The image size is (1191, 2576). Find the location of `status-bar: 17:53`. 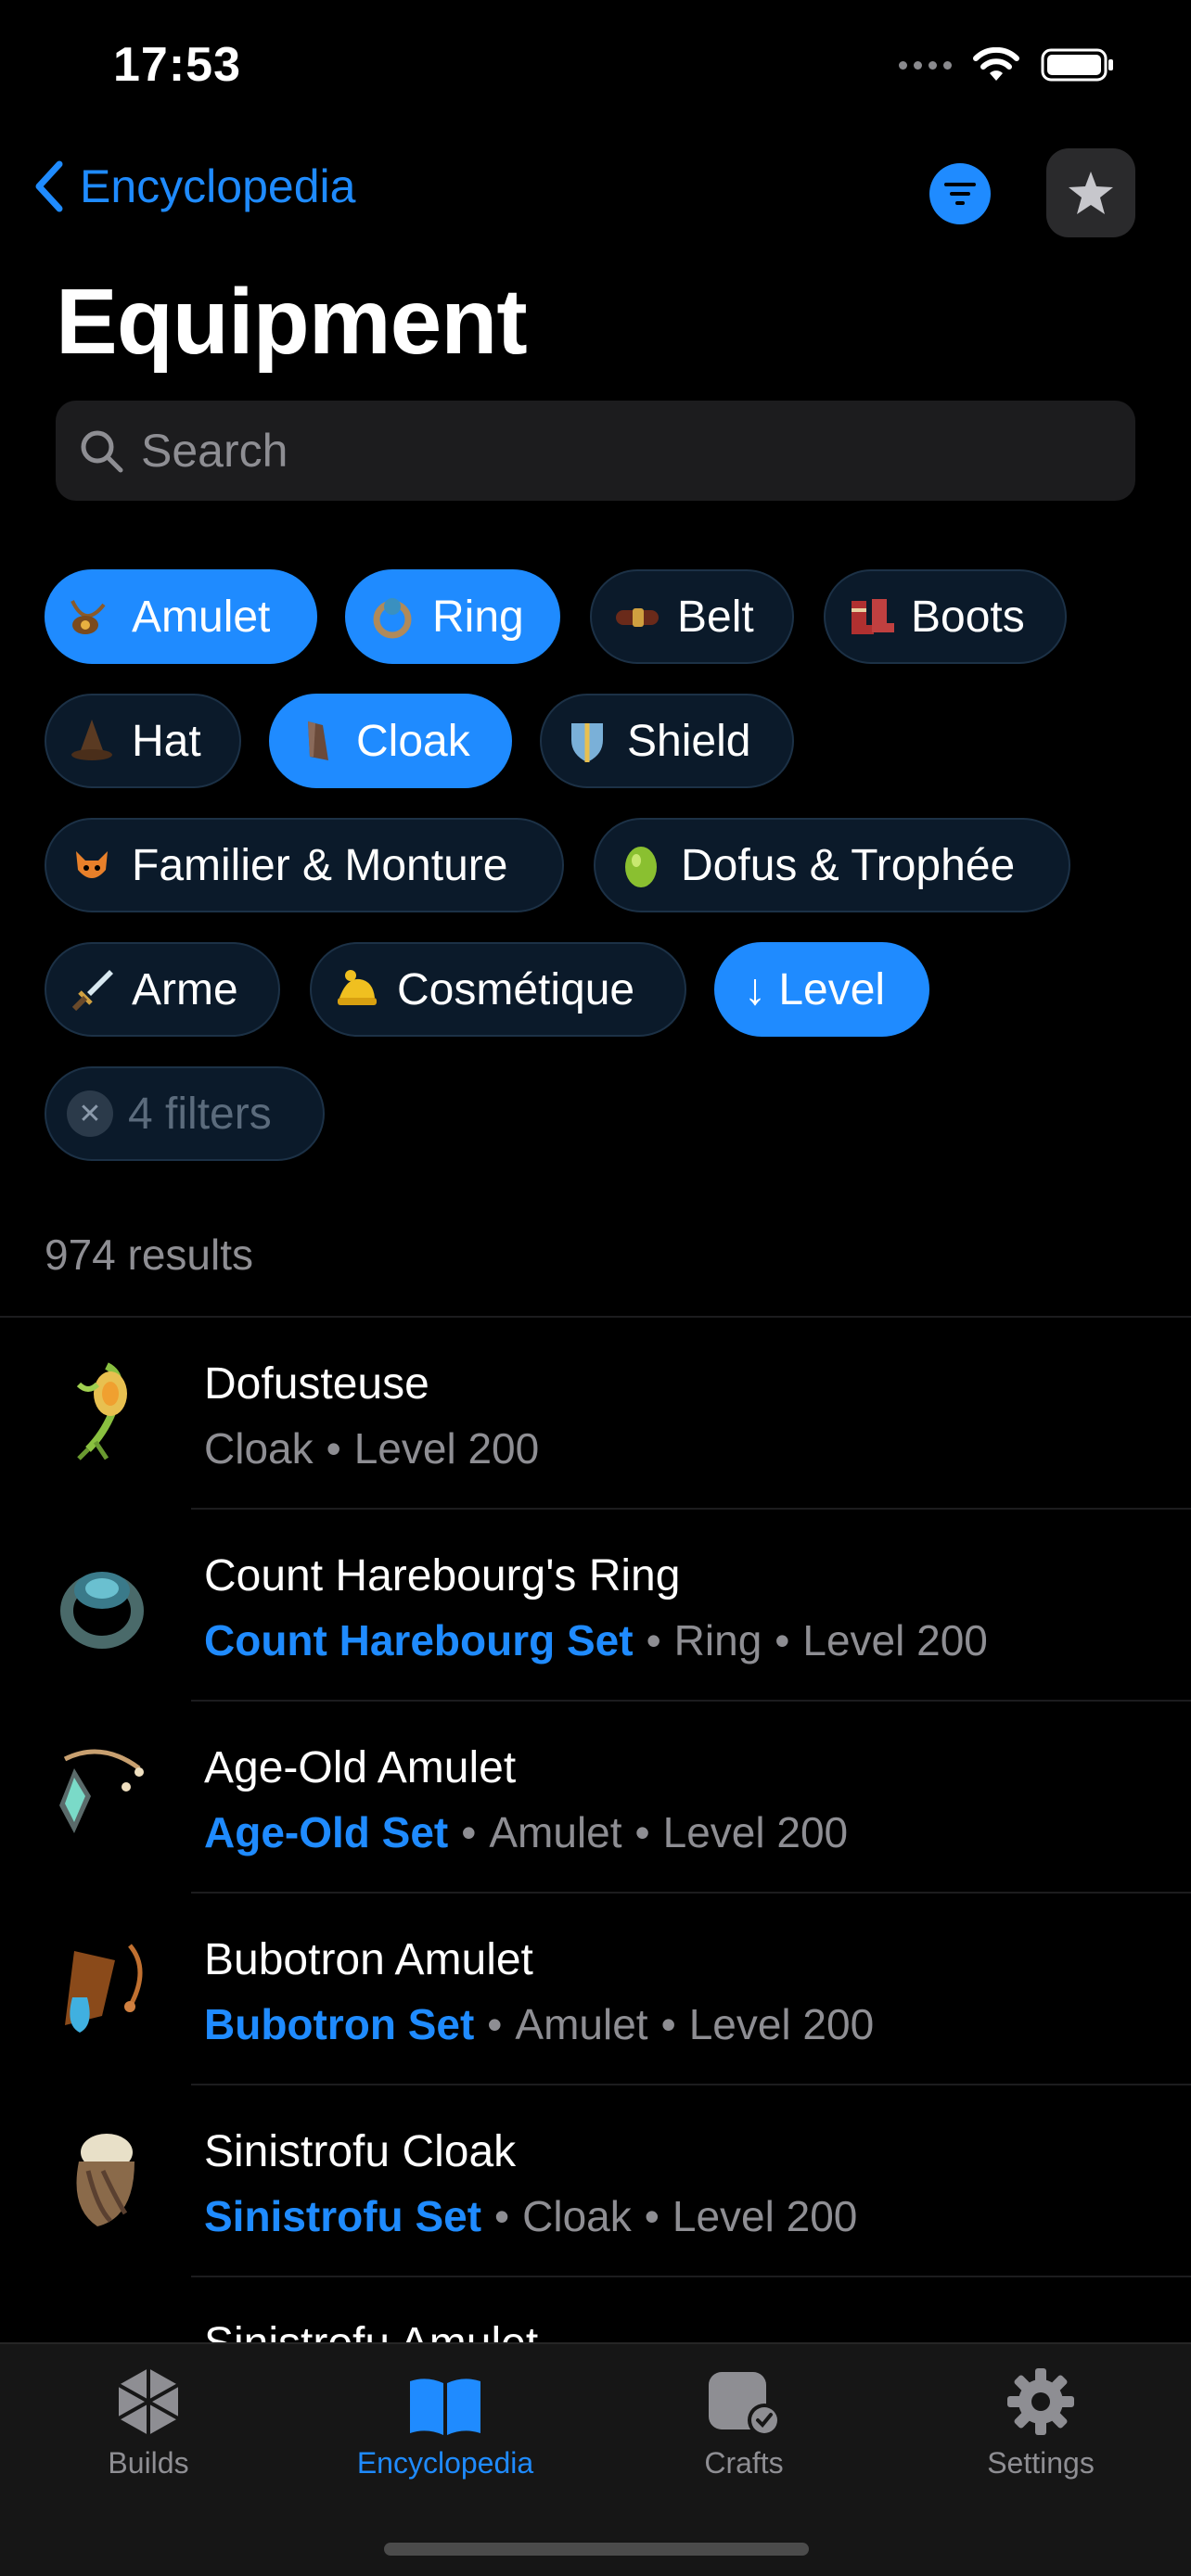

status-bar: 17:53 is located at coordinates (595, 69).